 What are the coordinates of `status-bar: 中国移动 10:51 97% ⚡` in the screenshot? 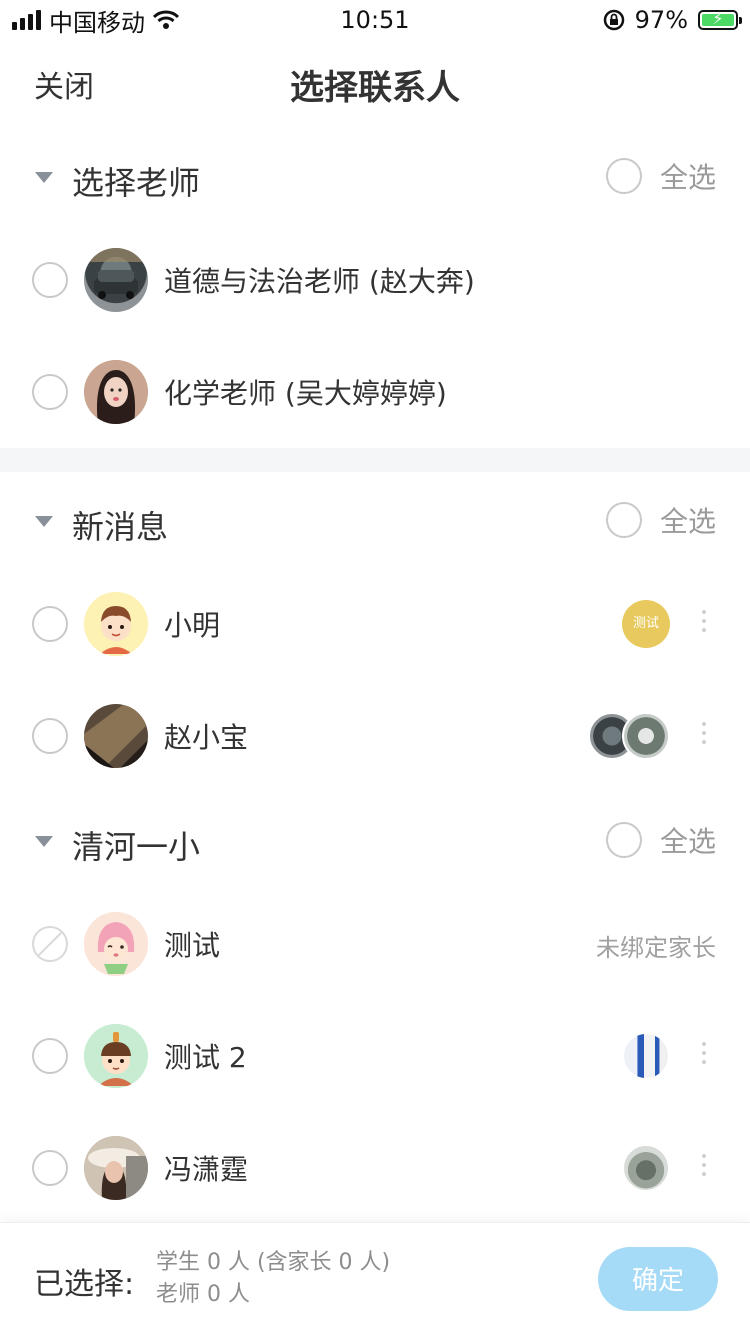 It's located at (375, 20).